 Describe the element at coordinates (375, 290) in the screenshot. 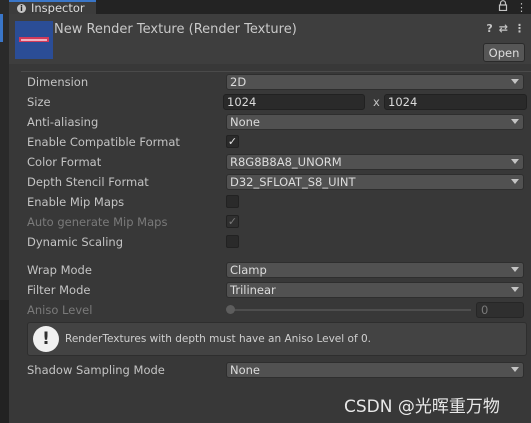

I see `filter-mode-dropdown: Trilinear` at that location.